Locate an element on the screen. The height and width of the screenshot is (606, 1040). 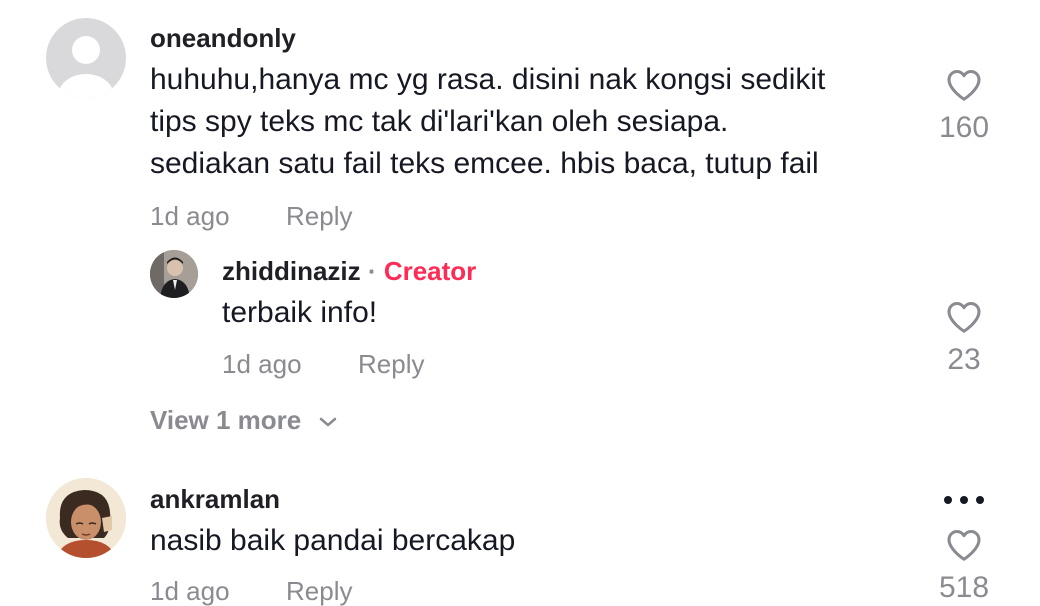
creator-badge: Creator is located at coordinates (430, 271).